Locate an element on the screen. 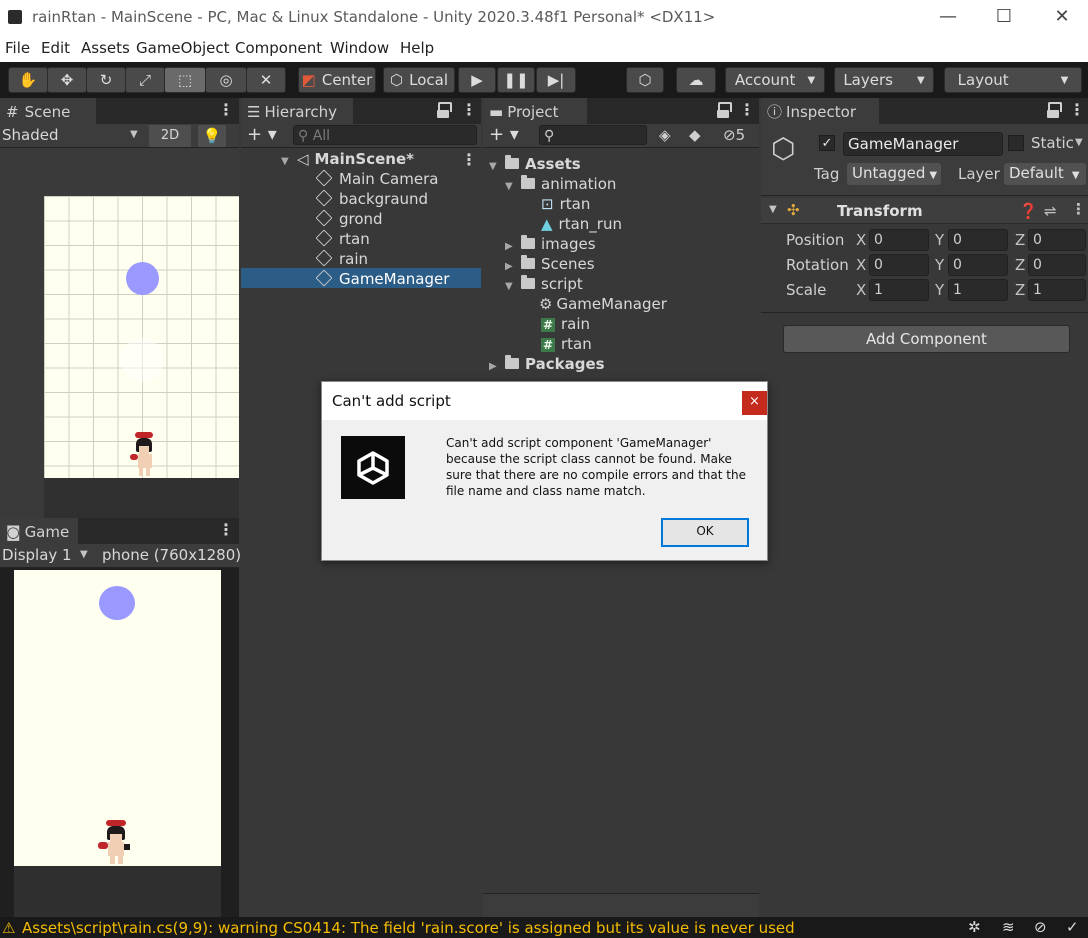 The width and height of the screenshot is (1088, 938). hidden-packages-toggle: ⊘5 is located at coordinates (734, 135).